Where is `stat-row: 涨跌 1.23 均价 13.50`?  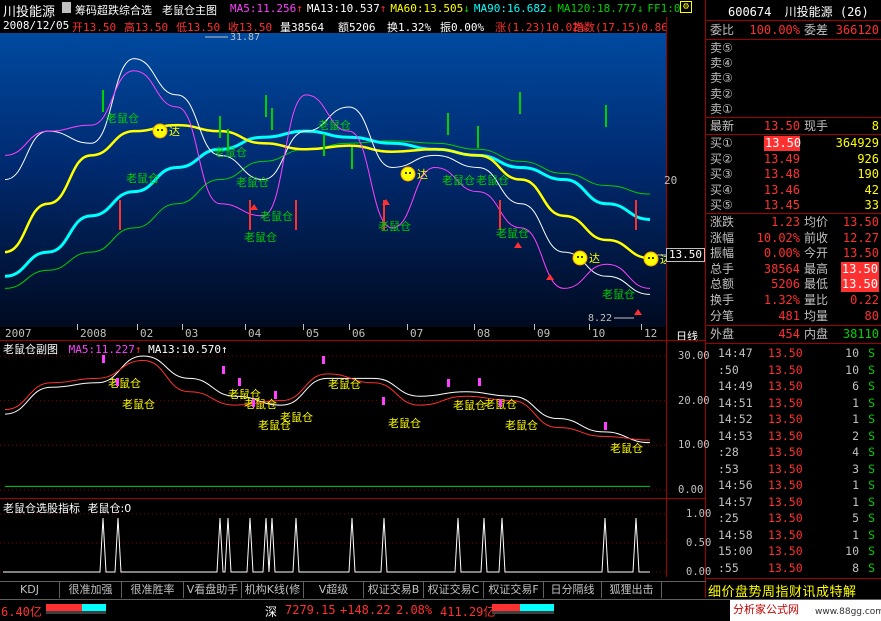 stat-row: 涨跌 1.23 均价 13.50 is located at coordinates (794, 222).